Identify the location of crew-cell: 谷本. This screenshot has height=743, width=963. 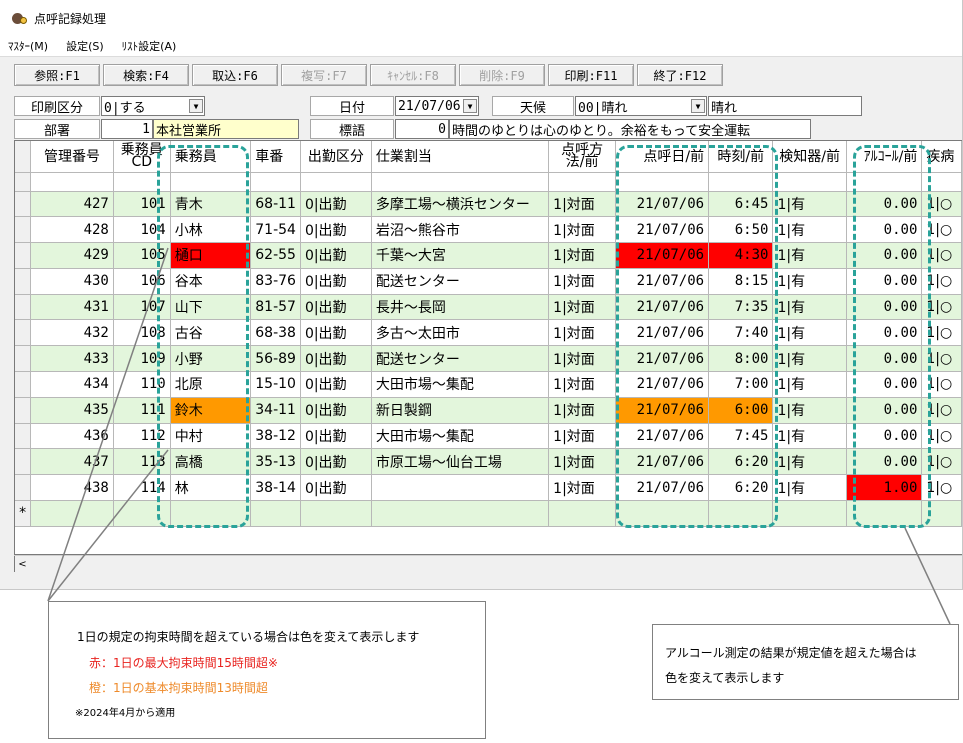
(211, 281).